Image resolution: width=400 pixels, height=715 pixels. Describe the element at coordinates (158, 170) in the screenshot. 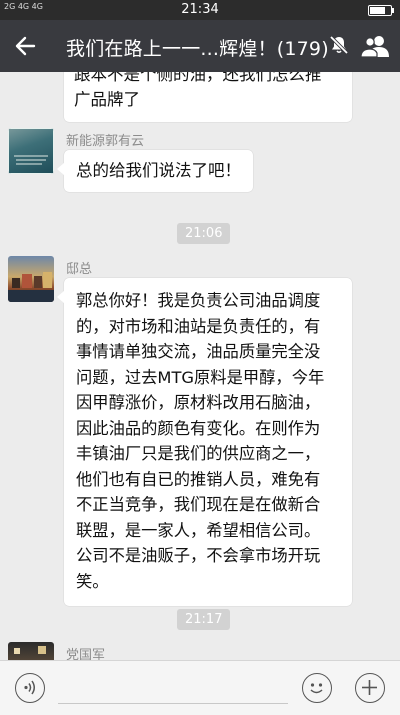

I see `message-text: 总的给我们说法了吧！` at that location.